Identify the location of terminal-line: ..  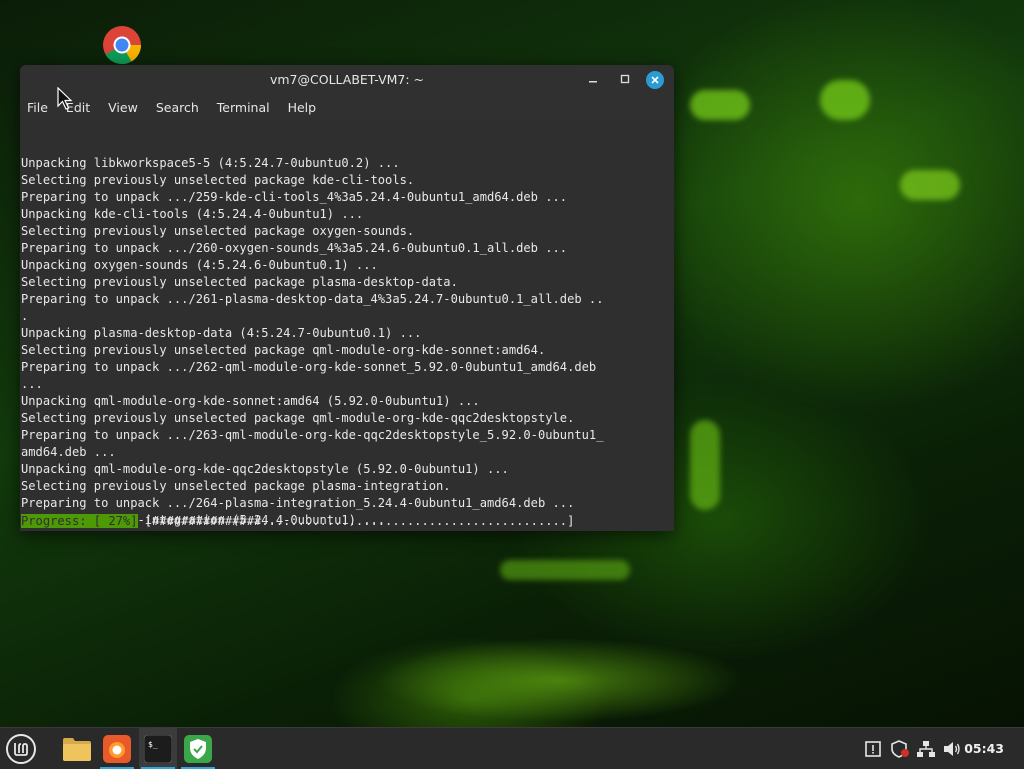
(25, 316).